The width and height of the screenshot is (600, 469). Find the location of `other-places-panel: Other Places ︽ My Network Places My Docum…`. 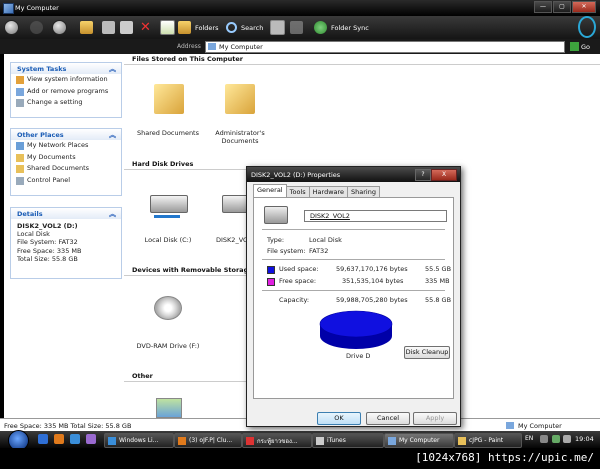

other-places-panel: Other Places ︽ My Network Places My Docum… is located at coordinates (66, 162).